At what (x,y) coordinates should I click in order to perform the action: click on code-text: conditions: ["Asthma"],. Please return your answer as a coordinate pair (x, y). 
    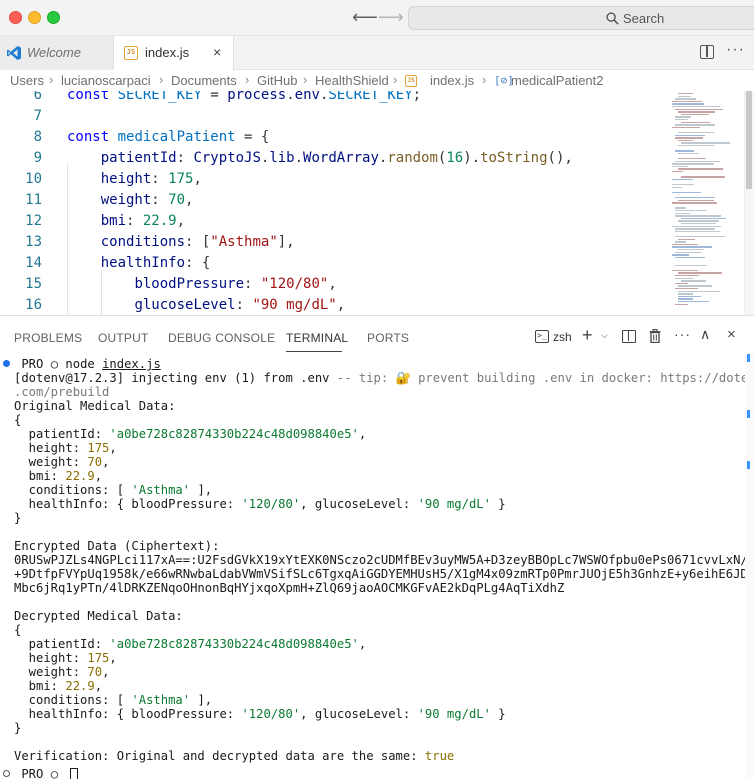
    Looking at the image, I should click on (181, 242).